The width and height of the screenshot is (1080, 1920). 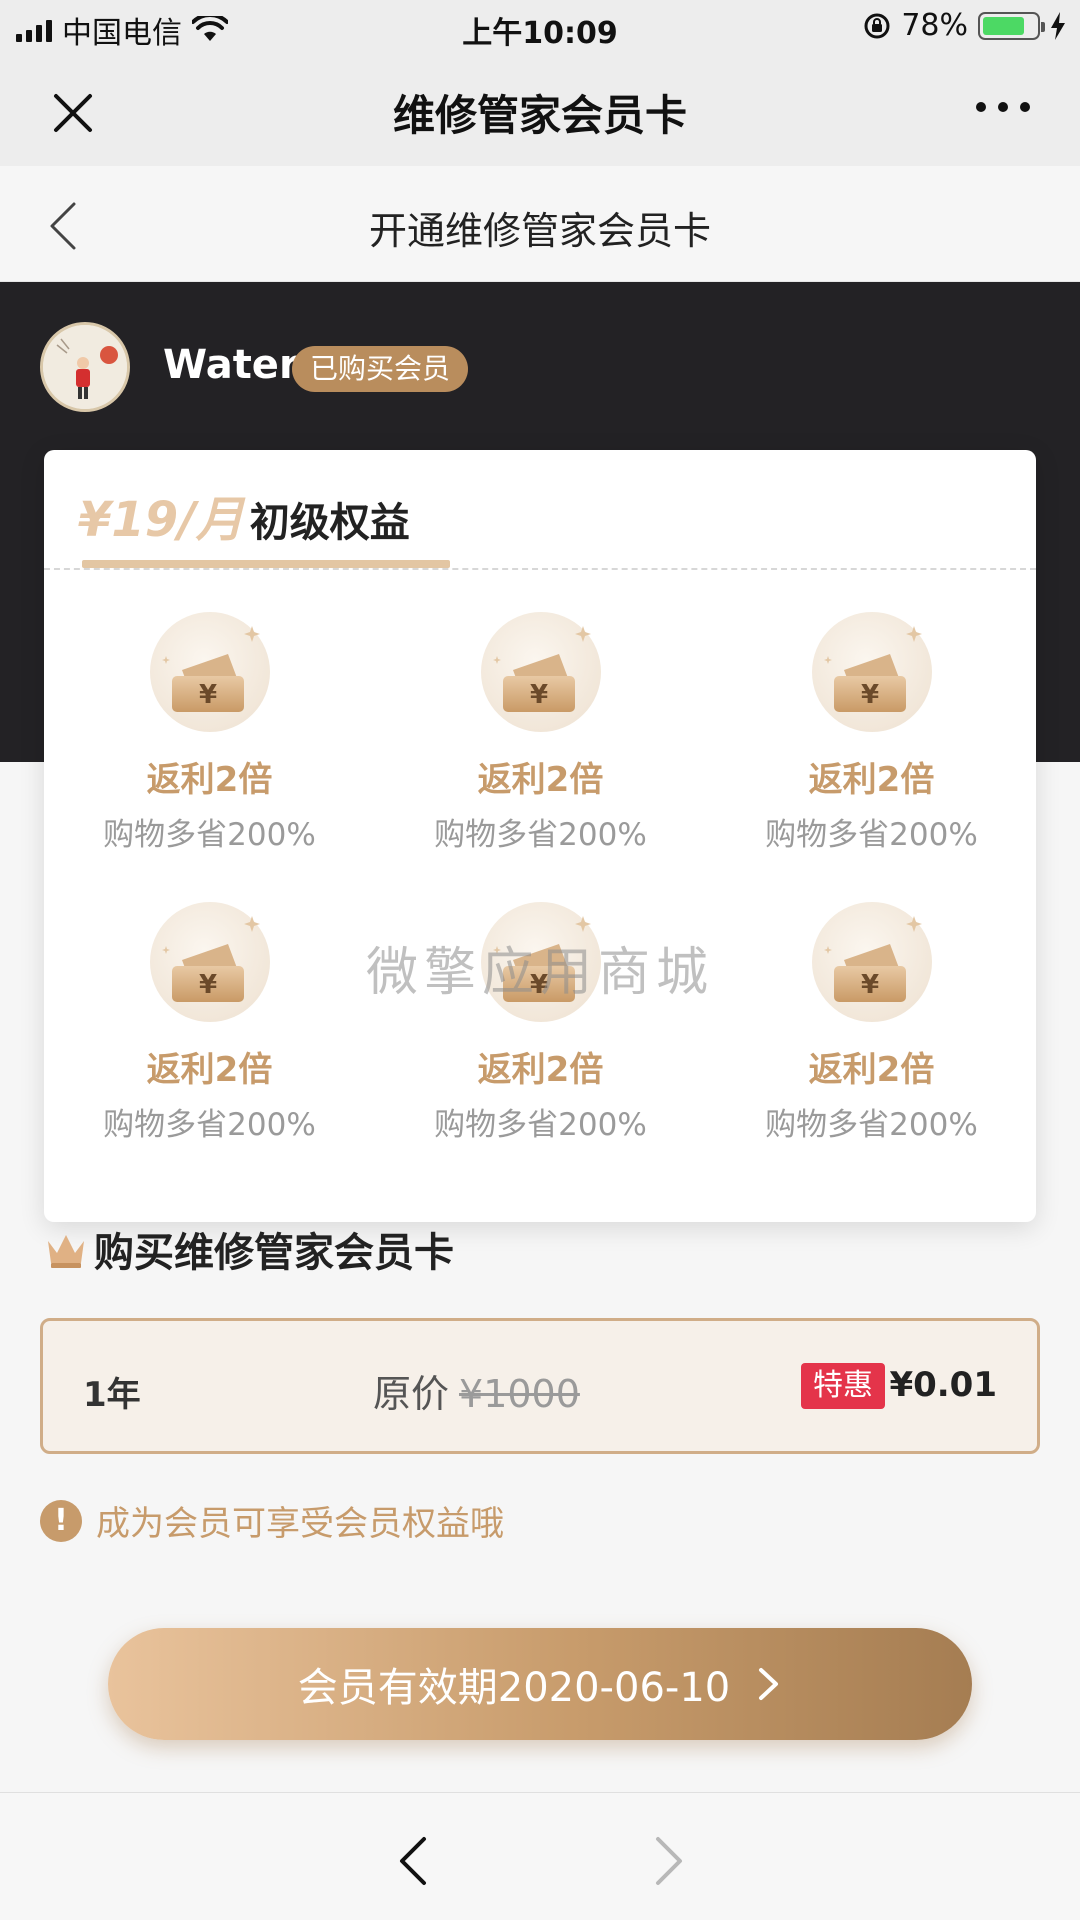 What do you see at coordinates (66, 1251) in the screenshot?
I see `crown-icon` at bounding box center [66, 1251].